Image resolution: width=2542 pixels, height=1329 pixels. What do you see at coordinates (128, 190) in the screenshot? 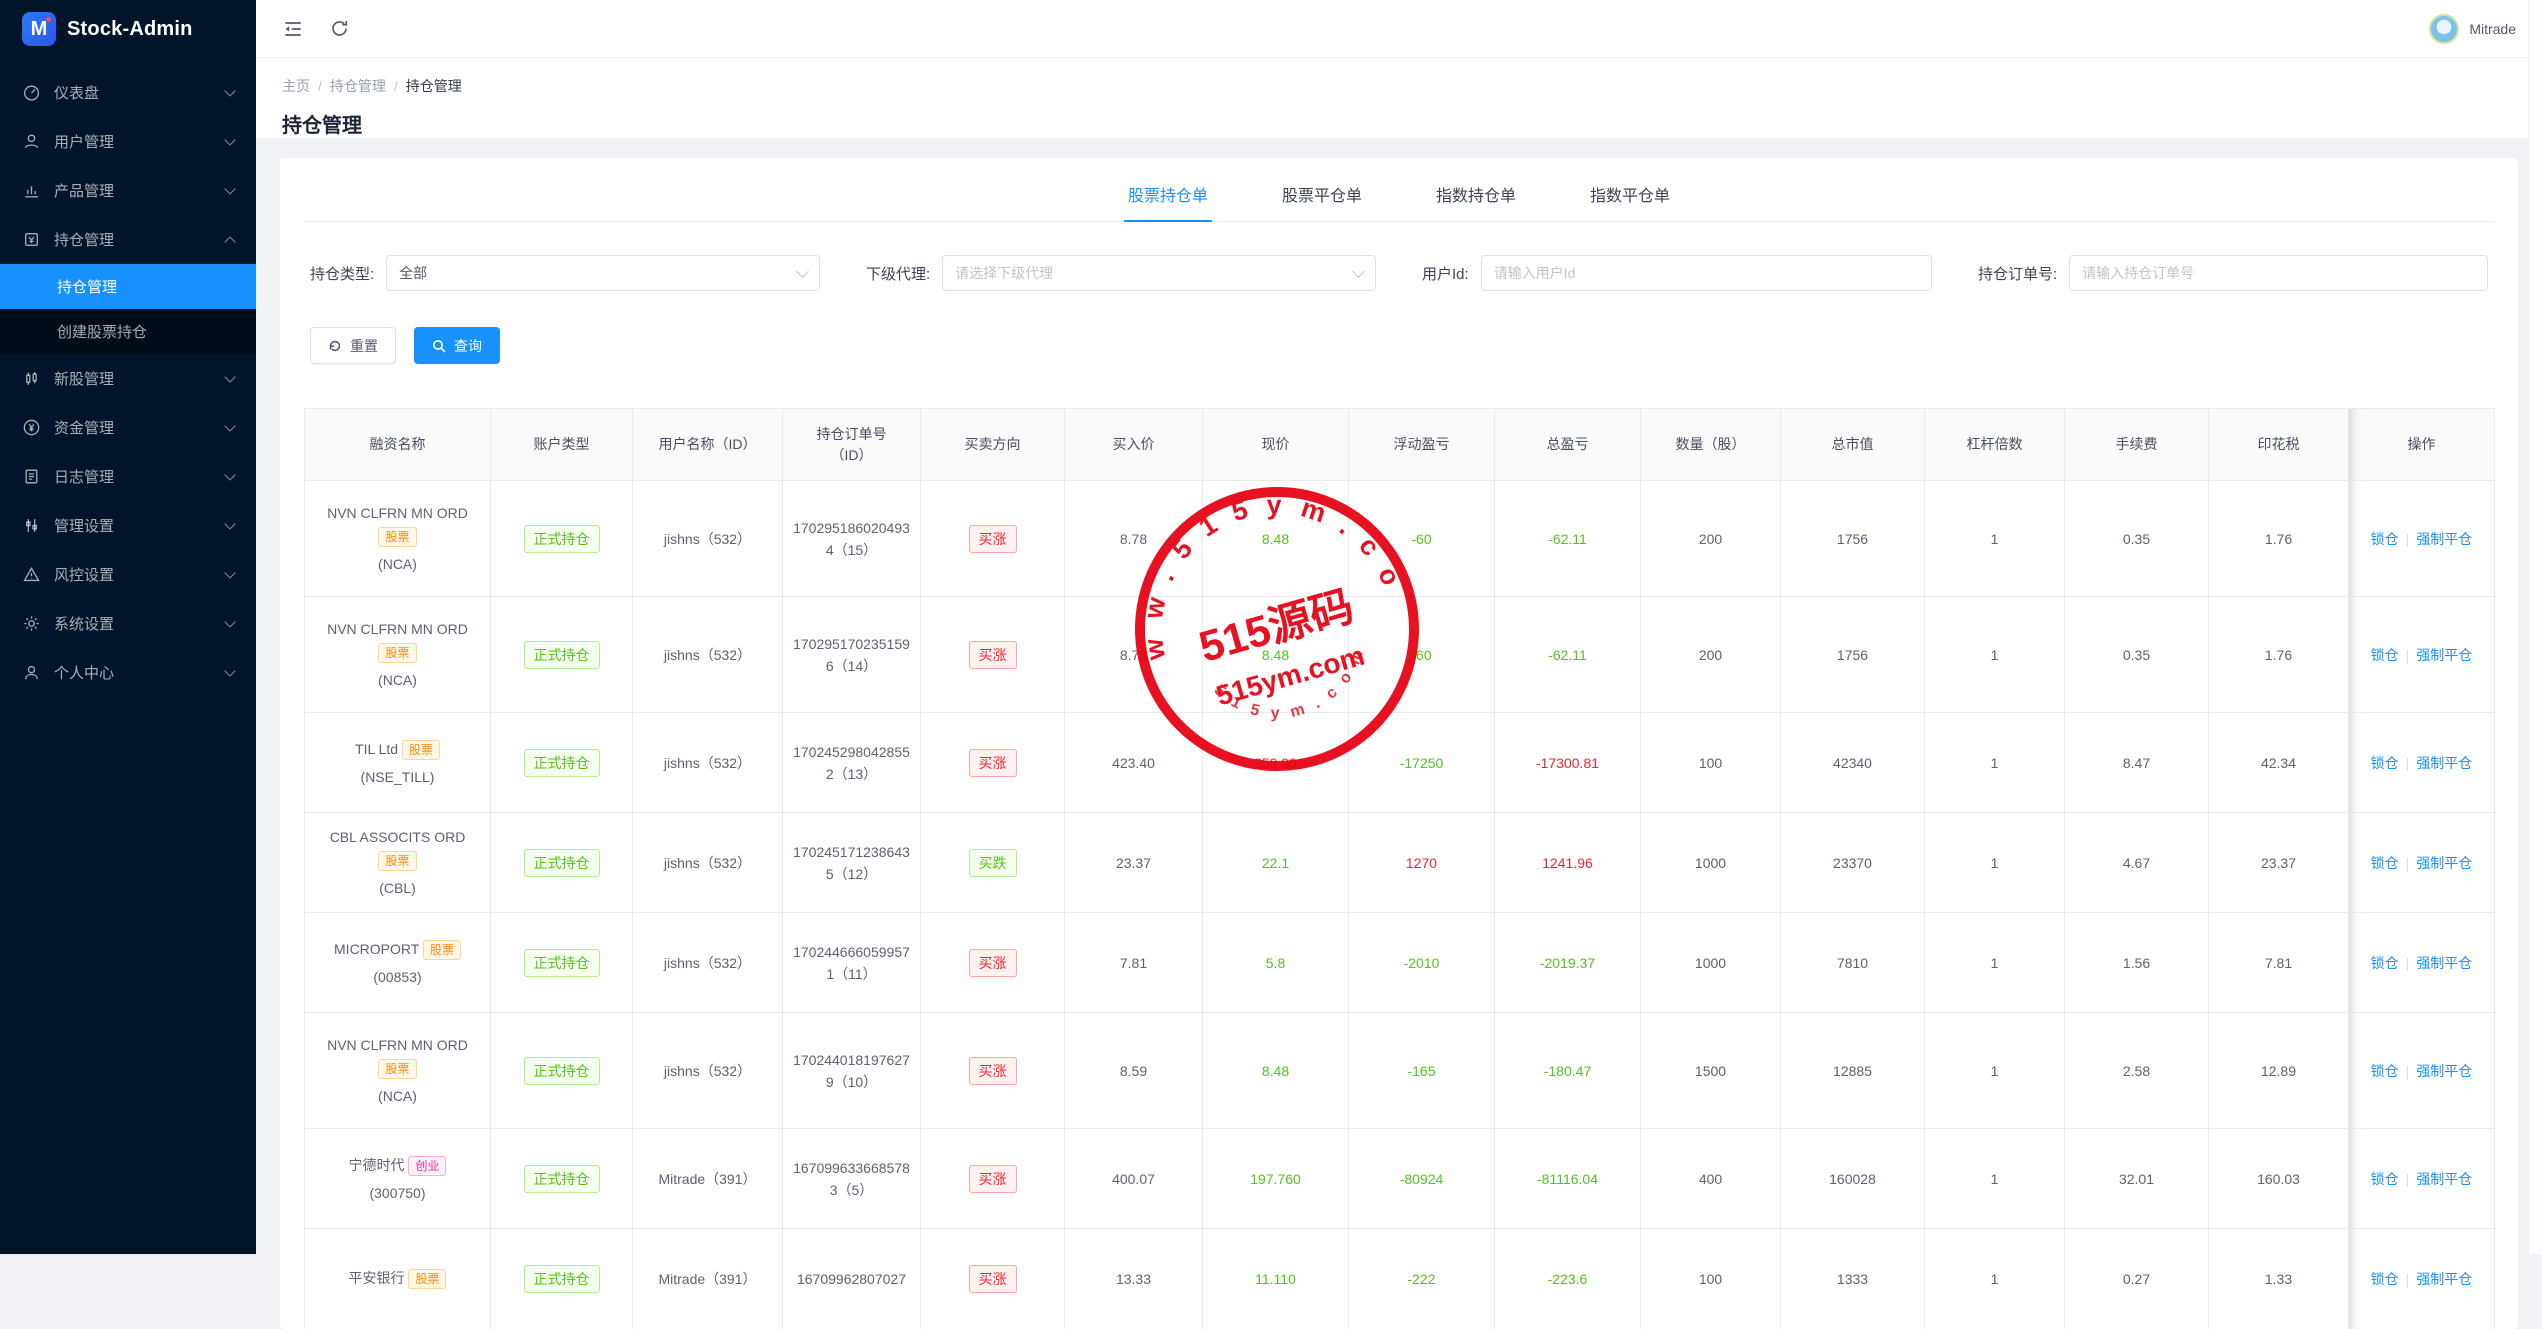
I see `sidebar-item-2: 产品管理` at bounding box center [128, 190].